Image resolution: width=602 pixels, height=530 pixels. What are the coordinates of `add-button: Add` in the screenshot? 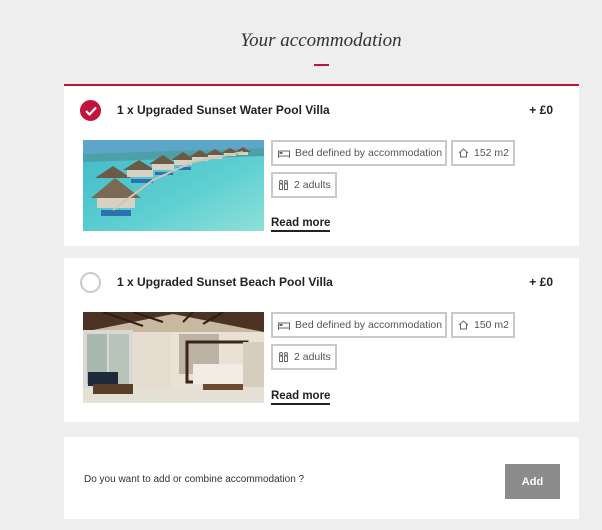 It's located at (532, 481).